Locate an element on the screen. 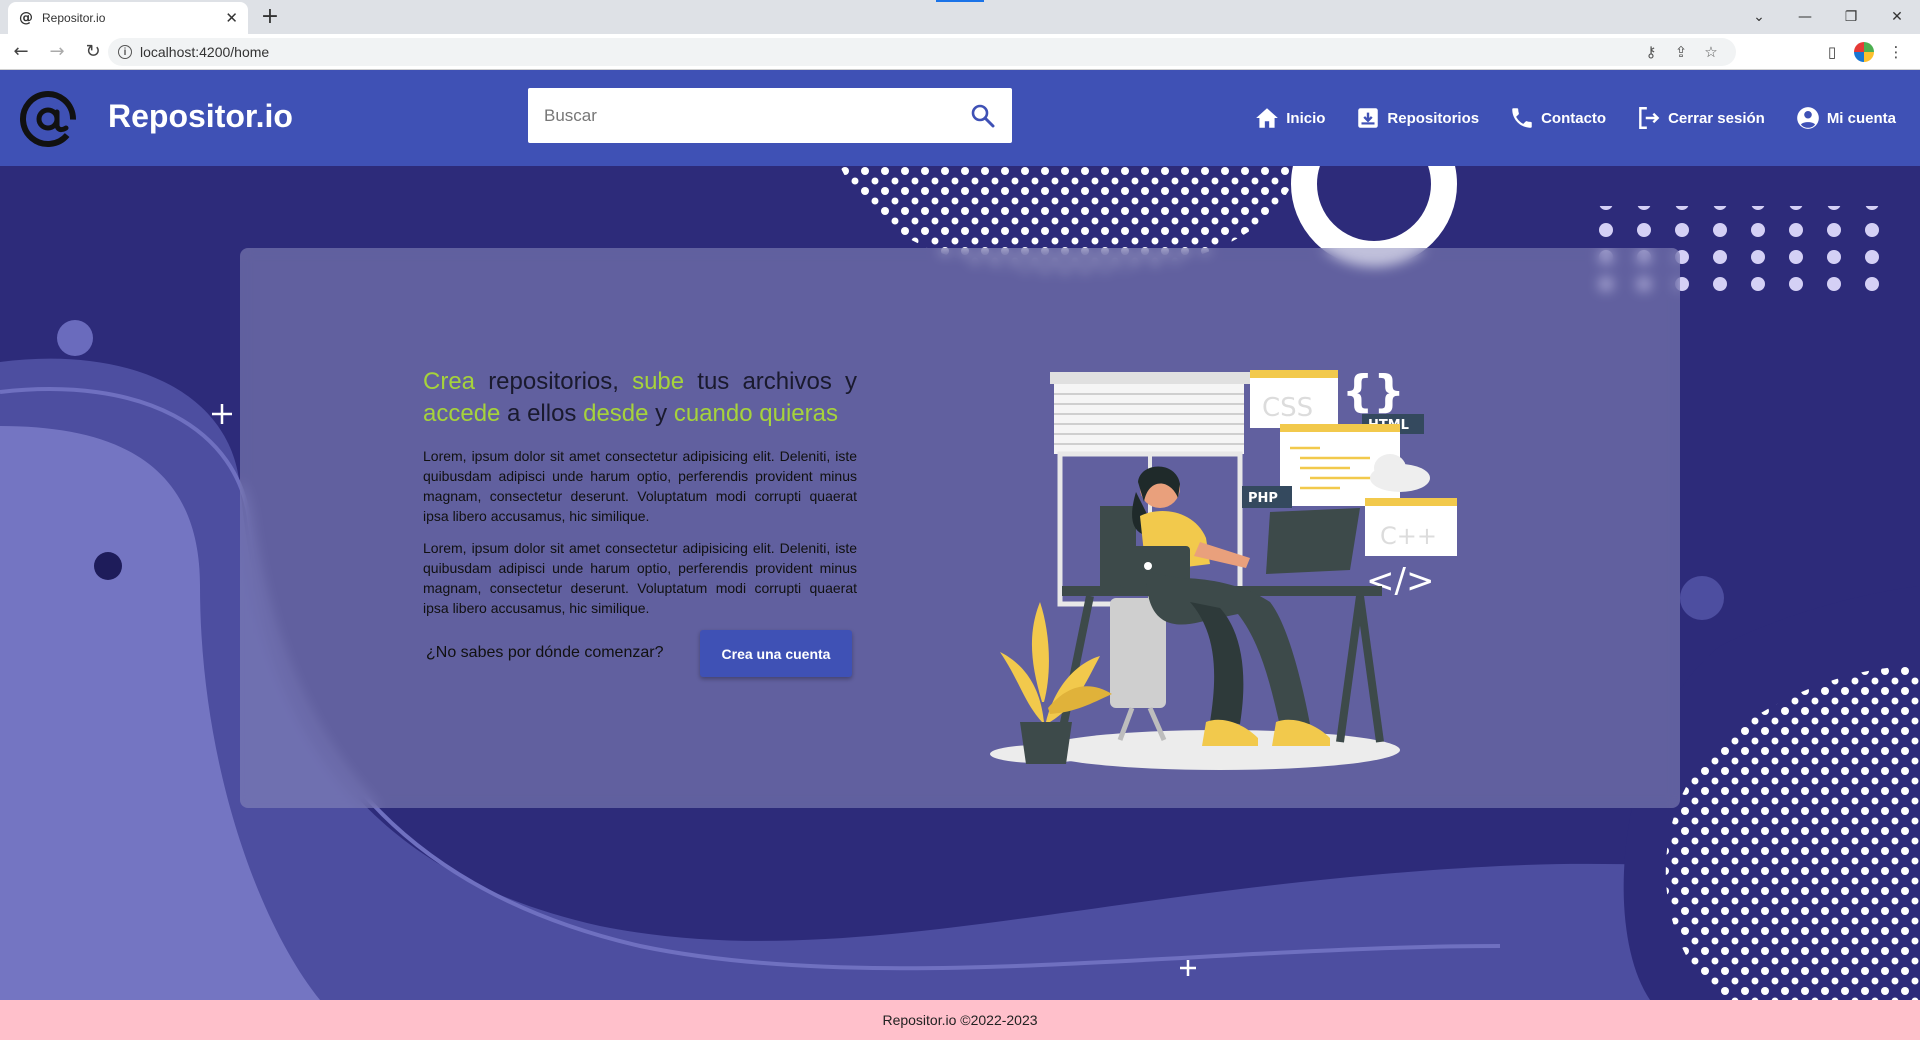 This screenshot has height=1040, width=1920. star-icon: ☆ is located at coordinates (1711, 52).